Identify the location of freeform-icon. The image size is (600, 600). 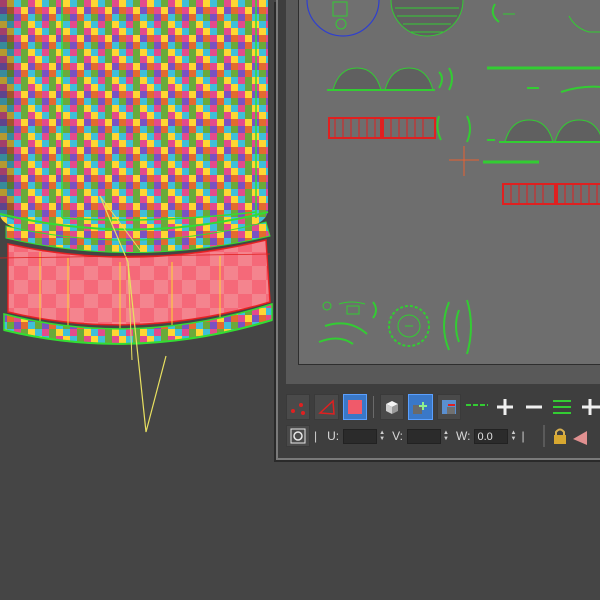
(477, 407).